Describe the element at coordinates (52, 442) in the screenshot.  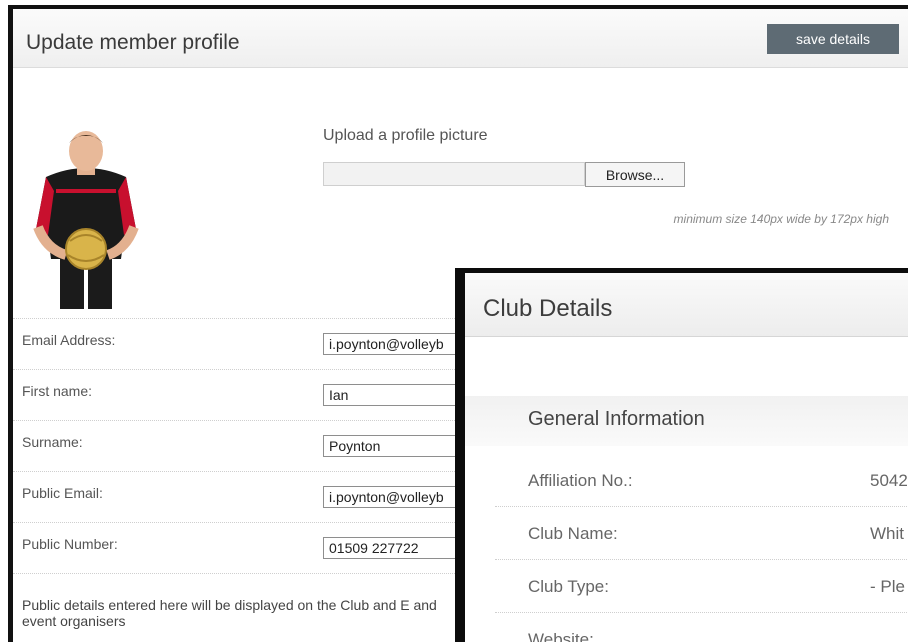
I see `surname-label: Surname:` at that location.